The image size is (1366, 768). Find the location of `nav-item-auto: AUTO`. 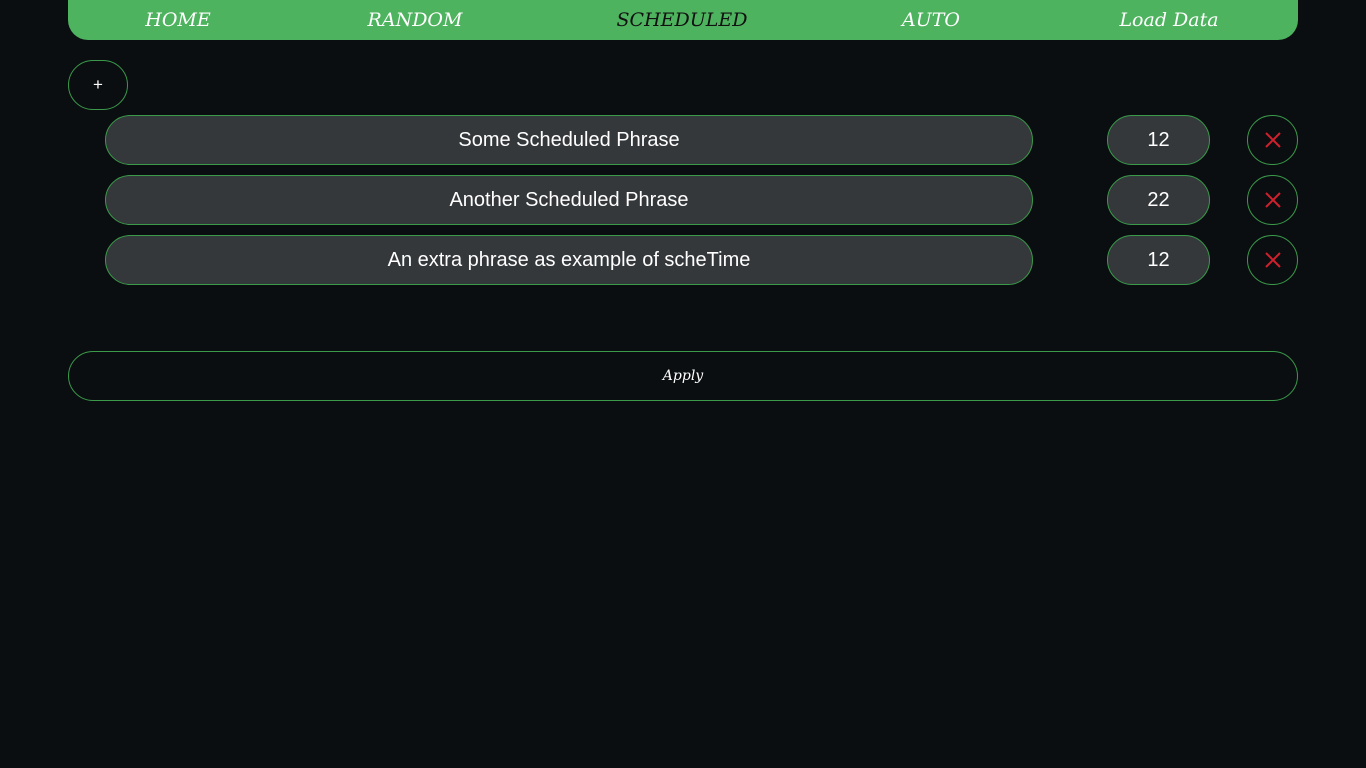

nav-item-auto: AUTO is located at coordinates (931, 20).